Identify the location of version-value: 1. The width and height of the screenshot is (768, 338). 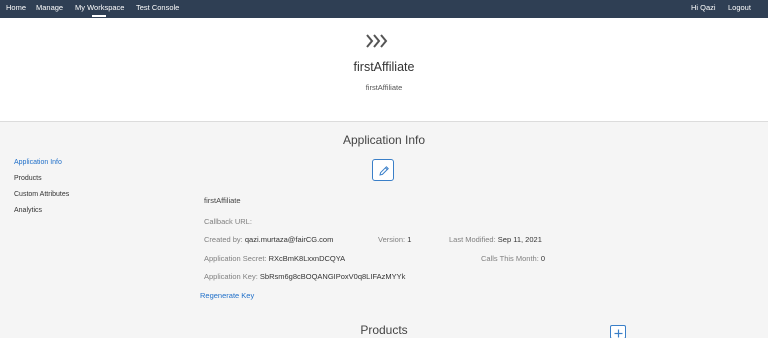
(409, 239).